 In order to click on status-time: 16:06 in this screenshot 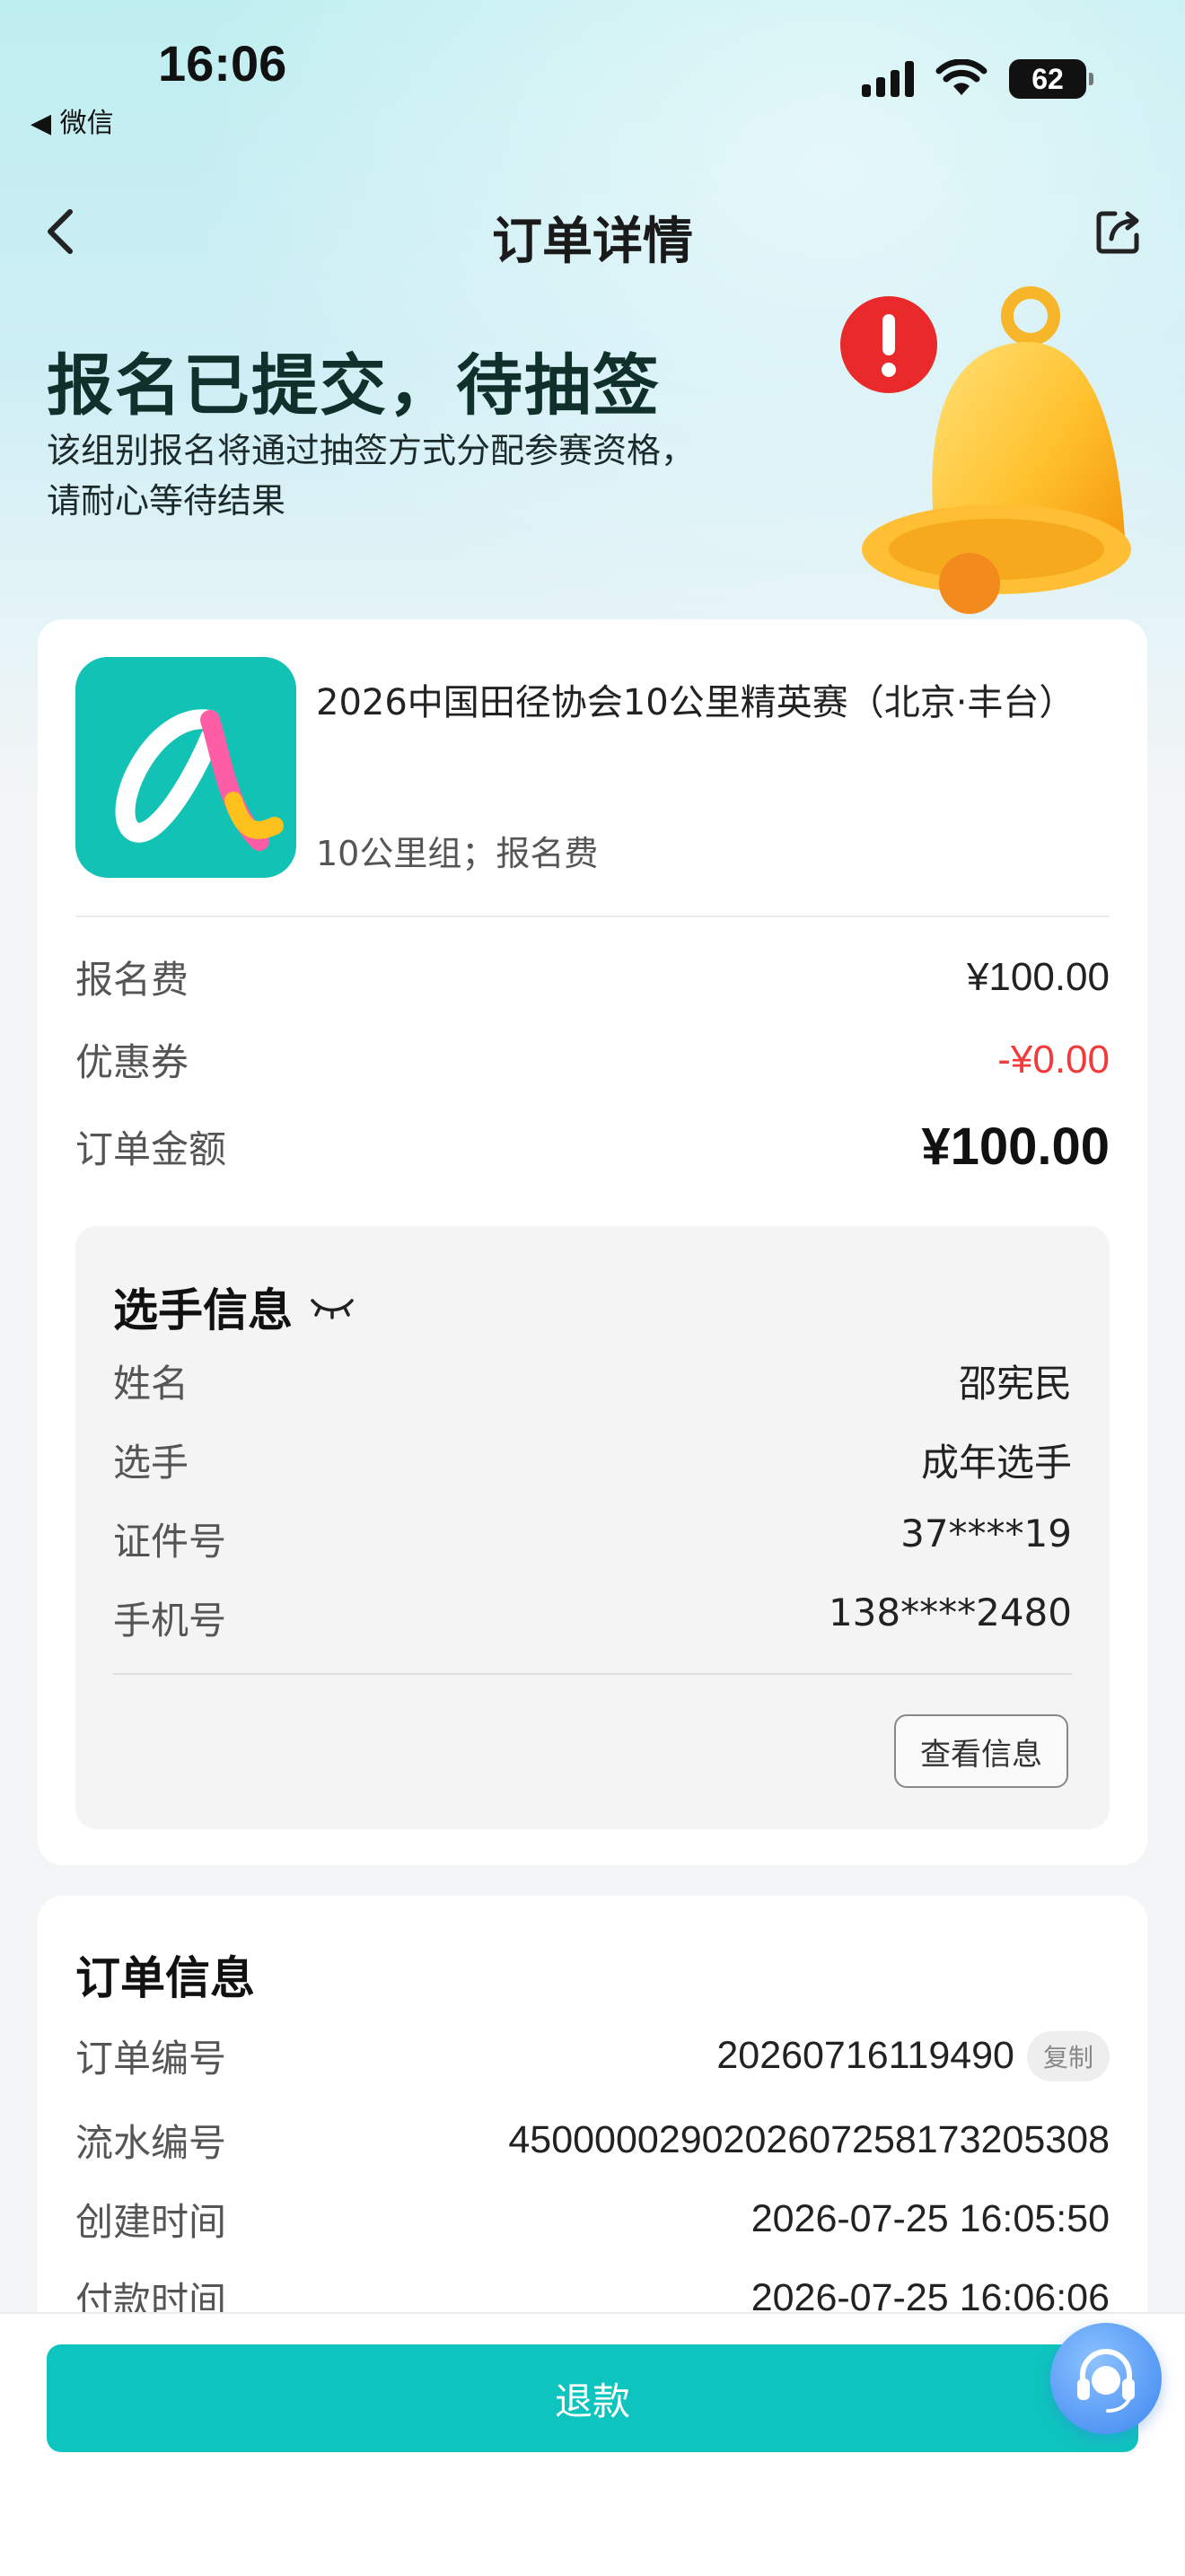, I will do `click(222, 64)`.